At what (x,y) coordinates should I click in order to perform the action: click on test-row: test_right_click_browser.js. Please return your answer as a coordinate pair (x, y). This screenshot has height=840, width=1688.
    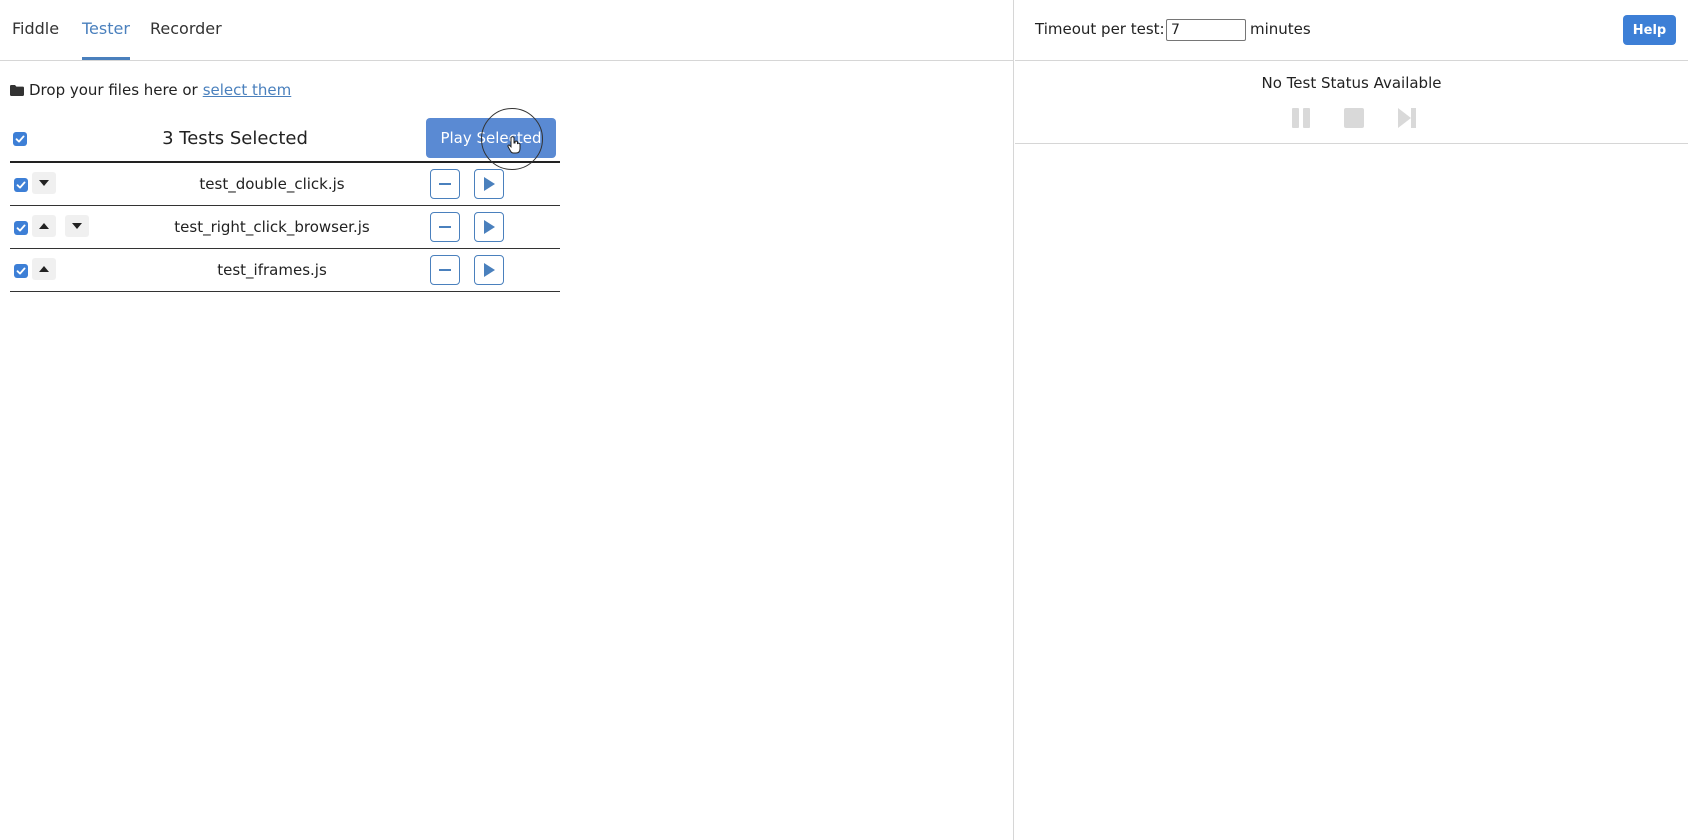
    Looking at the image, I should click on (285, 227).